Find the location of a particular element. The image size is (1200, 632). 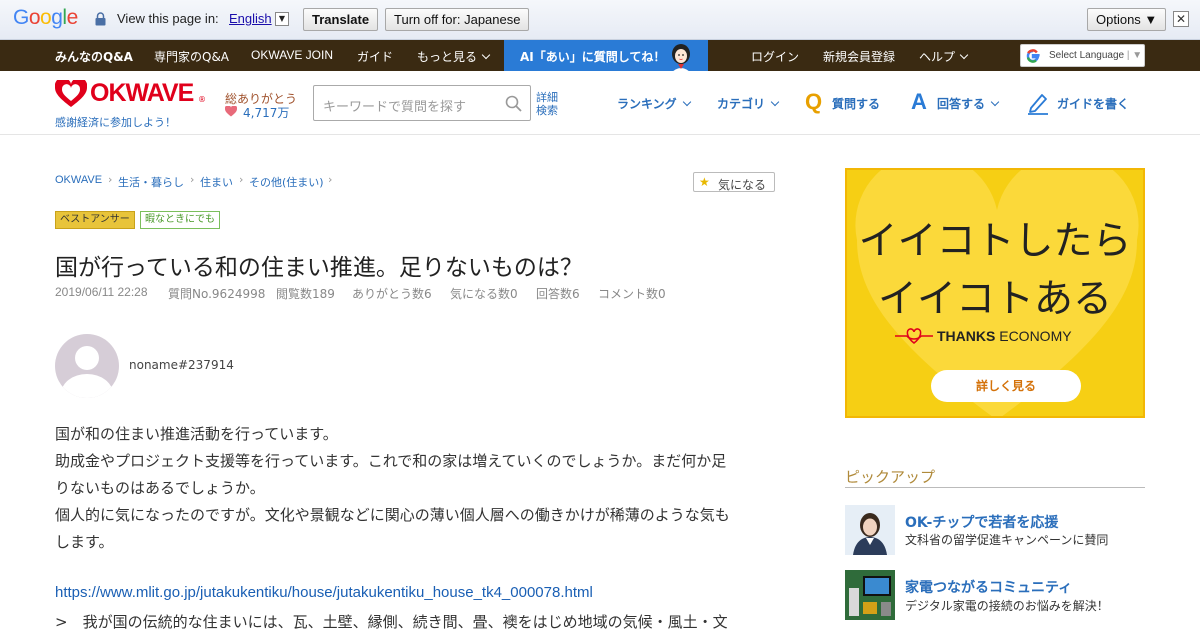

advanced-search-link: 詳細 検索 is located at coordinates (547, 104).